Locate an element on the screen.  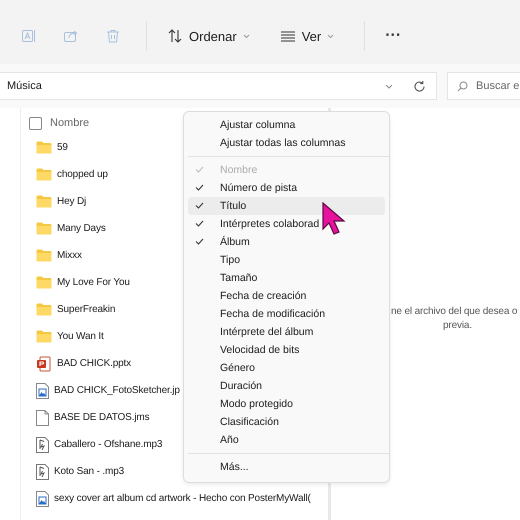
column-menu-item: Tipo is located at coordinates (286, 260).